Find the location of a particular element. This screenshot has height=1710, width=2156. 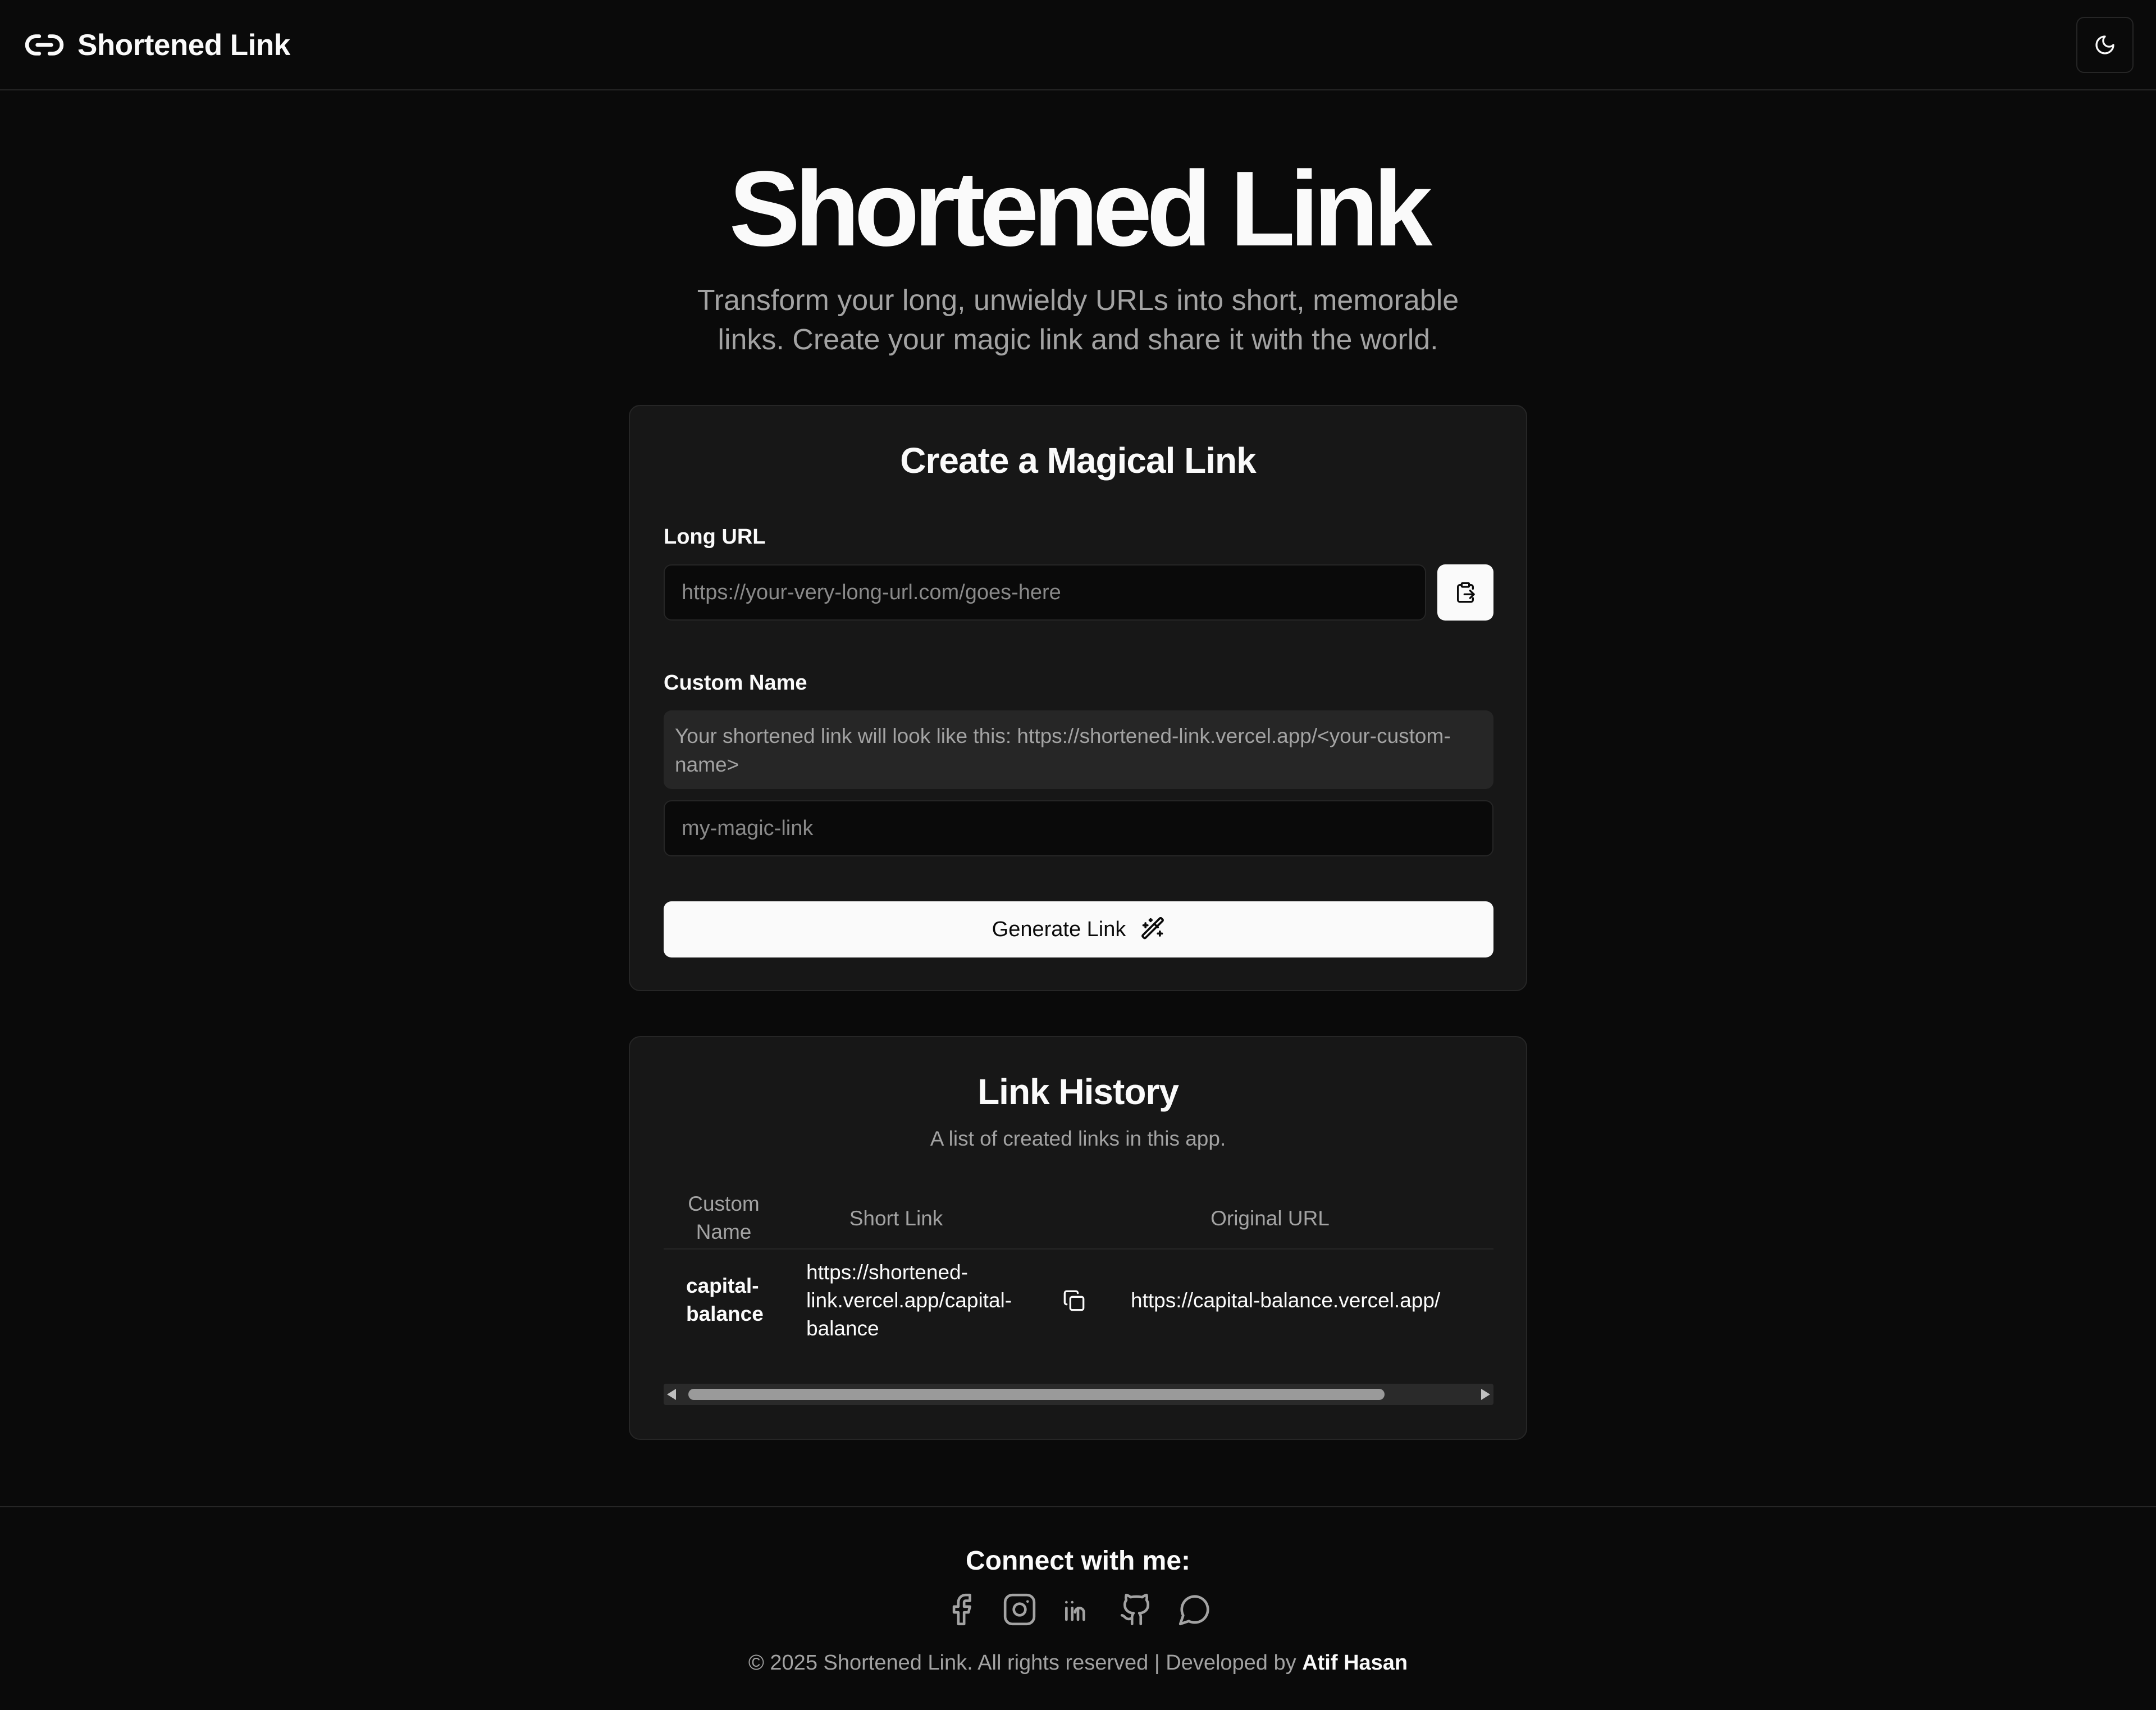

instagram-icon is located at coordinates (1020, 1609).